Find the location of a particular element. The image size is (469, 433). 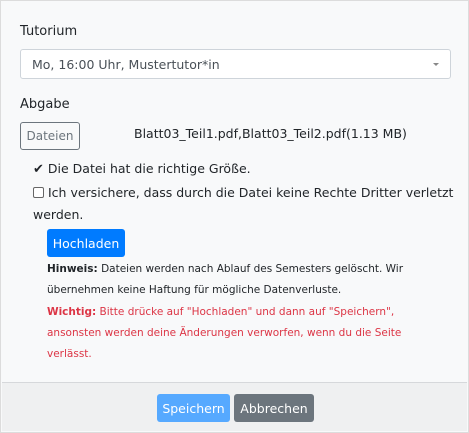

tutorium-selected-value: Mo, 16:00 Uhr, Mustertutor*in is located at coordinates (126, 64).